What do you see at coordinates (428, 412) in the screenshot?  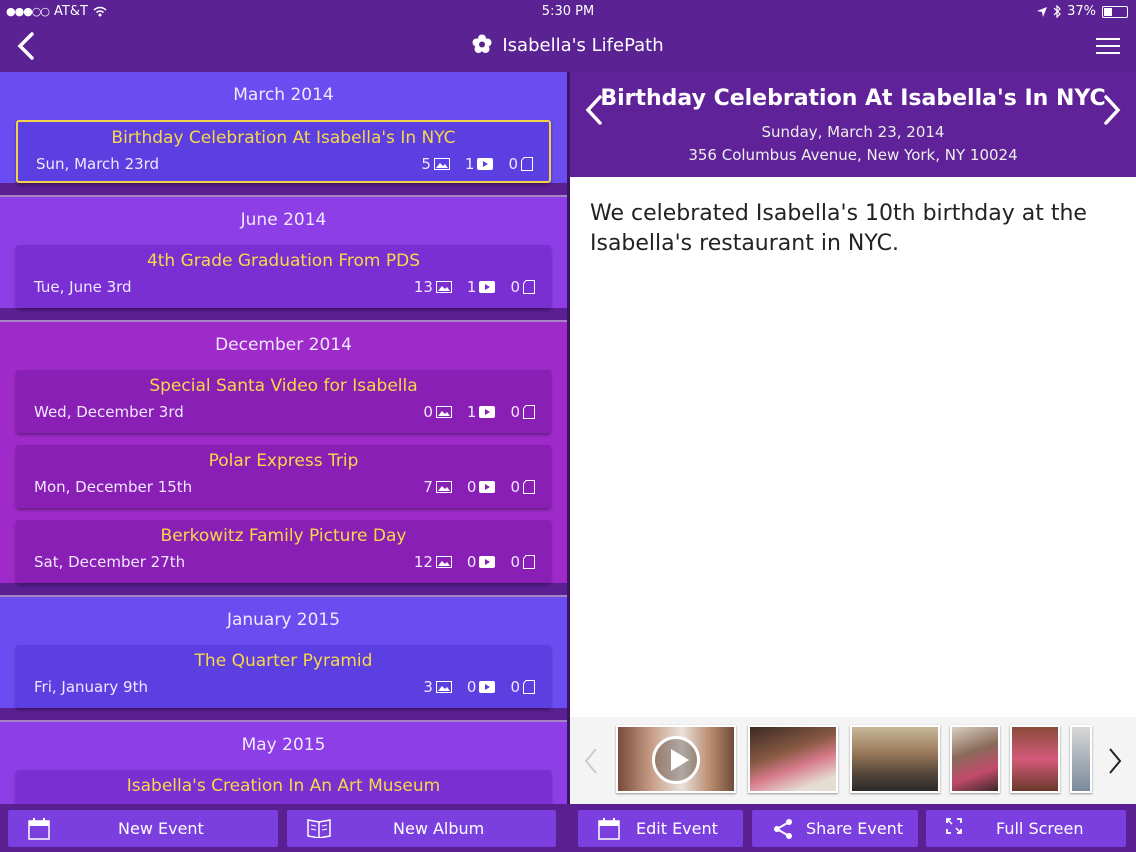 I see `photo-count: 0` at bounding box center [428, 412].